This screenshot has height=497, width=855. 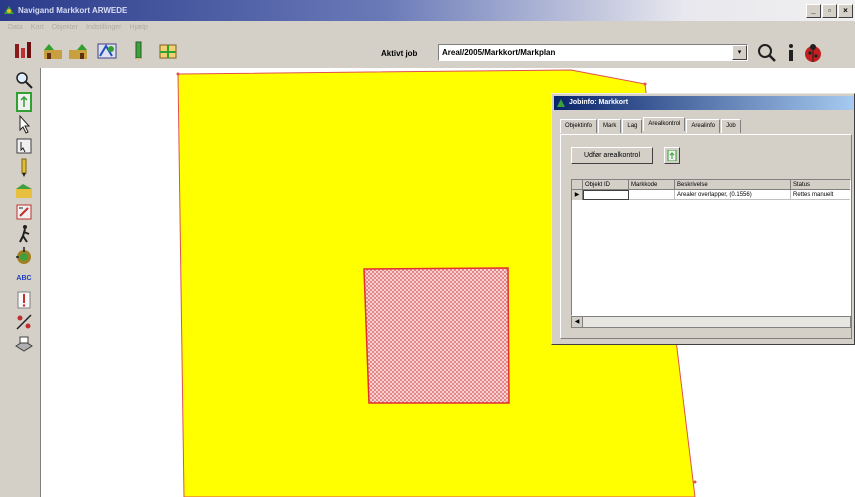 What do you see at coordinates (24, 190) in the screenshot?
I see `field-tool-icon` at bounding box center [24, 190].